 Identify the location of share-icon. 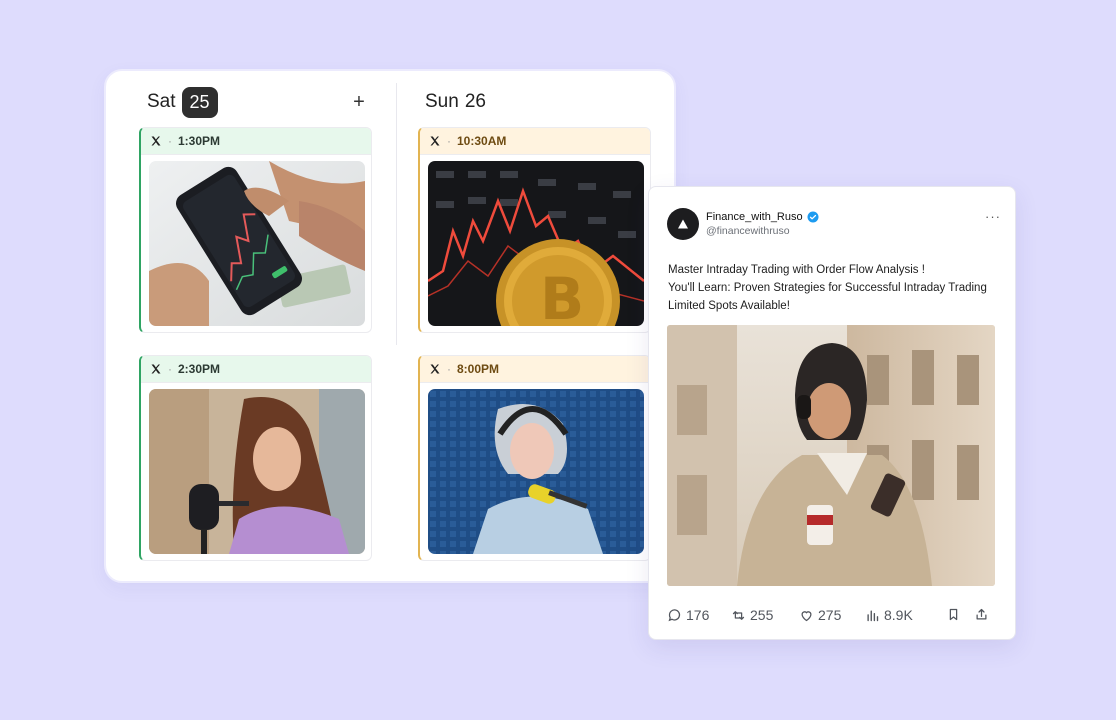
(981, 614).